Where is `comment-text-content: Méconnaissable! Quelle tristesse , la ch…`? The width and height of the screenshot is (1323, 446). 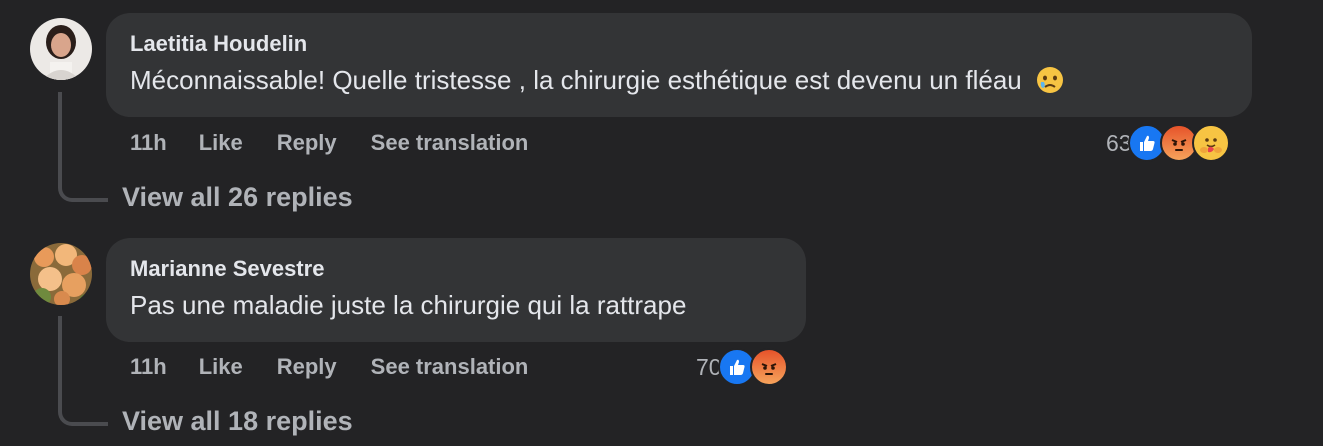
comment-text-content: Méconnaissable! Quelle tristesse , la ch… is located at coordinates (576, 80).